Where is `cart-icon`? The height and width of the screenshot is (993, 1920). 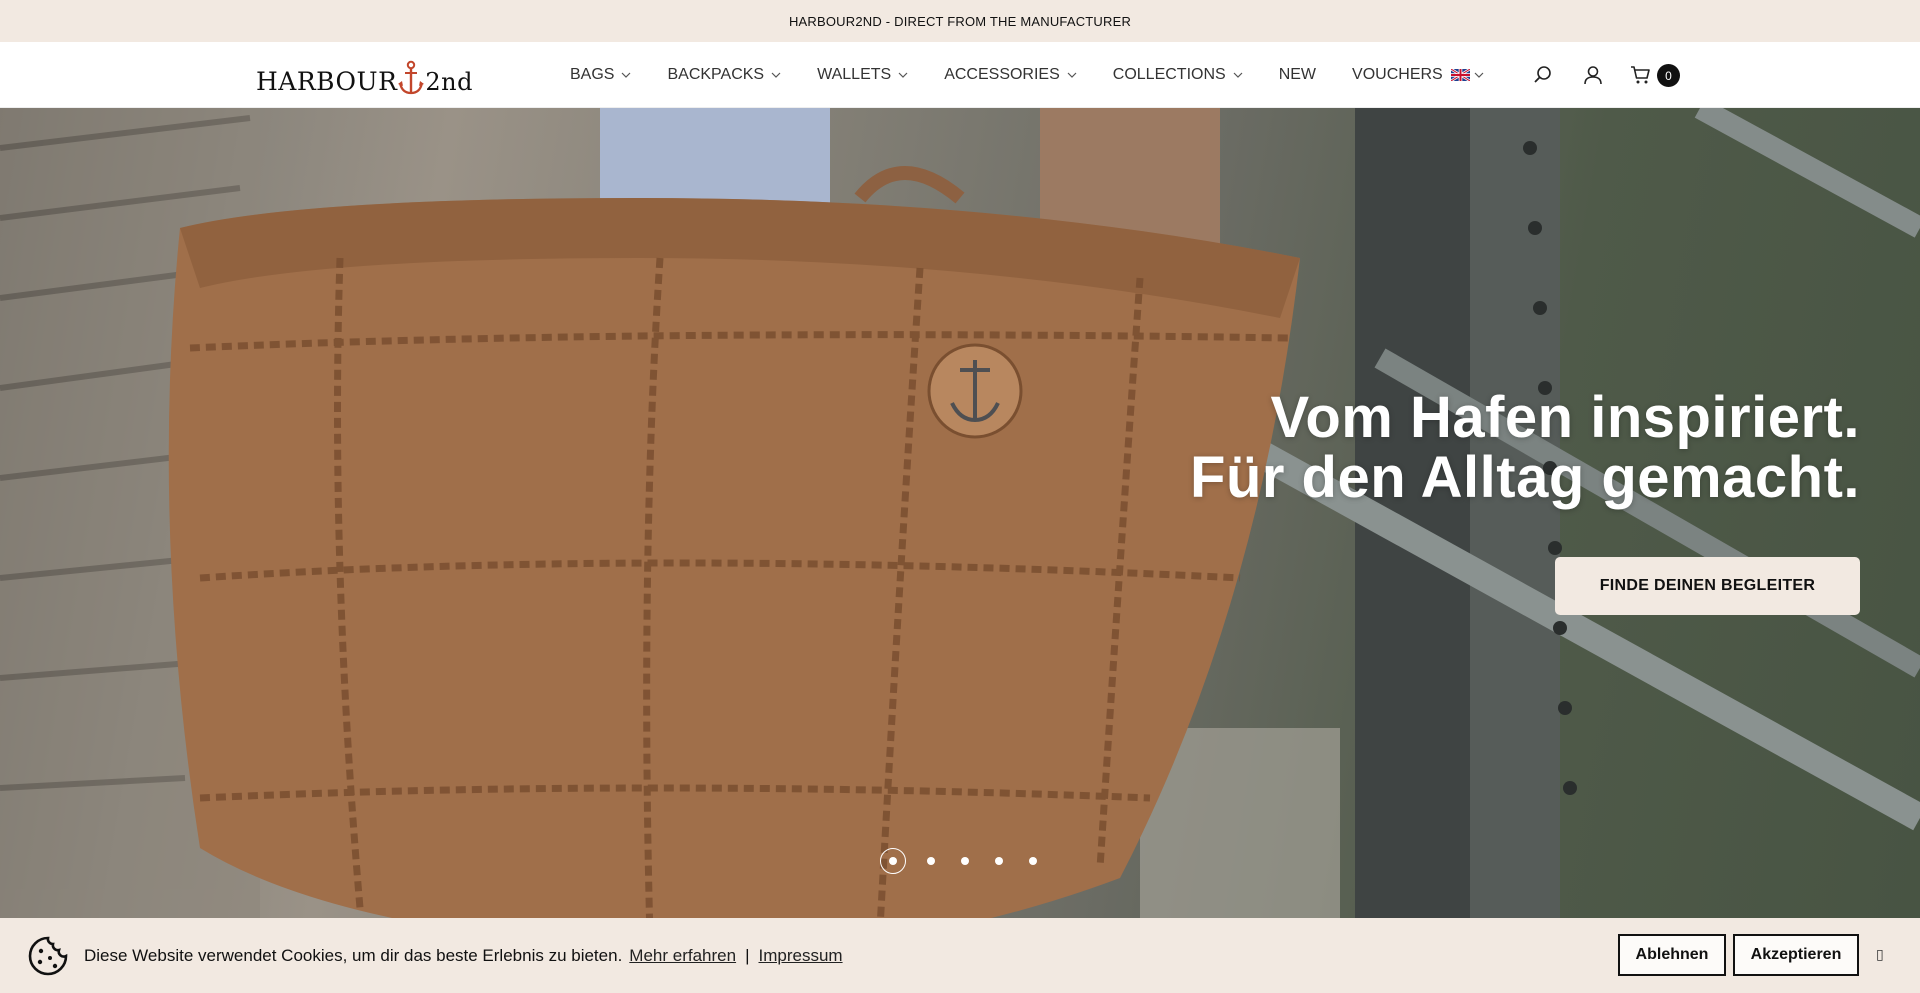 cart-icon is located at coordinates (1641, 75).